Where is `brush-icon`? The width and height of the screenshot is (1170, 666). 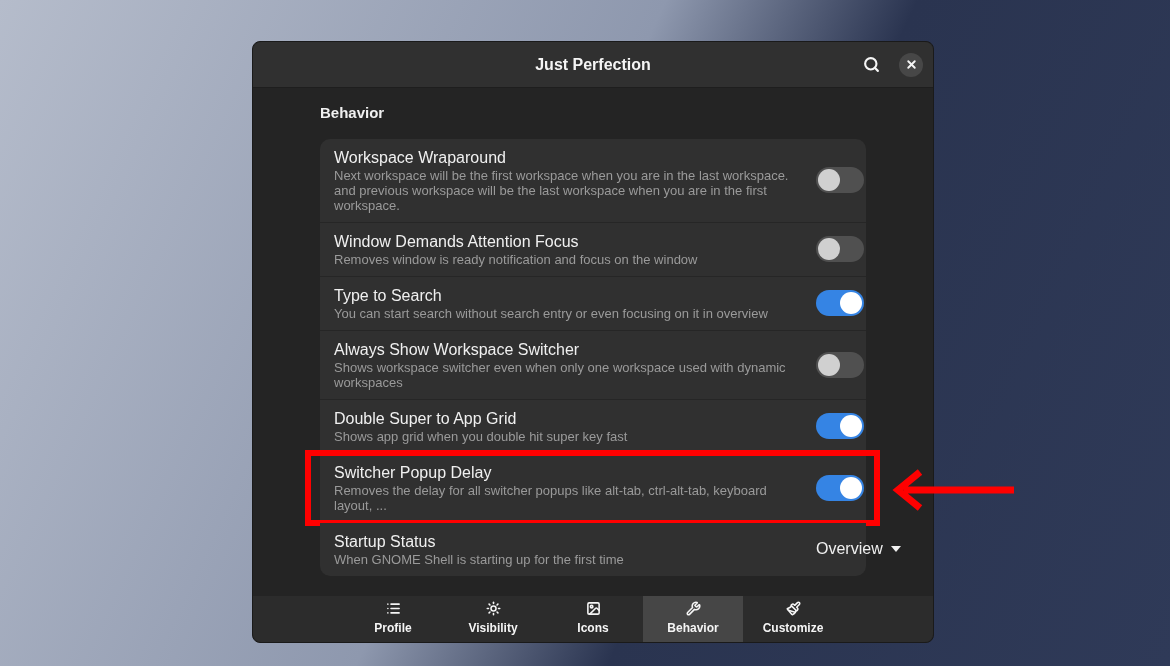 brush-icon is located at coordinates (793, 608).